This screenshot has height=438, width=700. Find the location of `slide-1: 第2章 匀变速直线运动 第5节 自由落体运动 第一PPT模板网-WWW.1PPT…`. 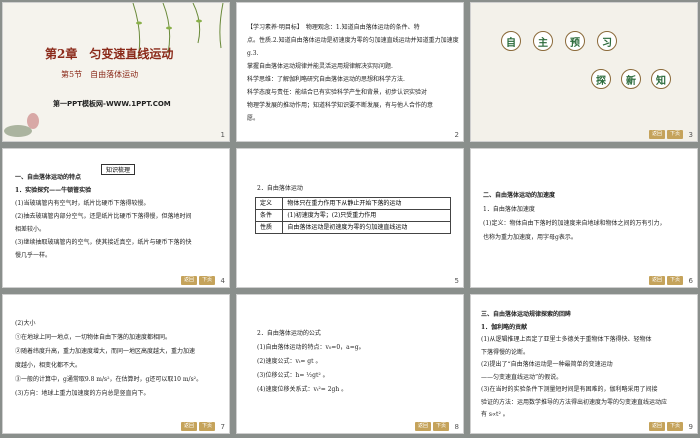

slide-1: 第2章 匀变速直线运动 第5节 自由落体运动 第一PPT模板网-WWW.1PPT… is located at coordinates (116, 72).